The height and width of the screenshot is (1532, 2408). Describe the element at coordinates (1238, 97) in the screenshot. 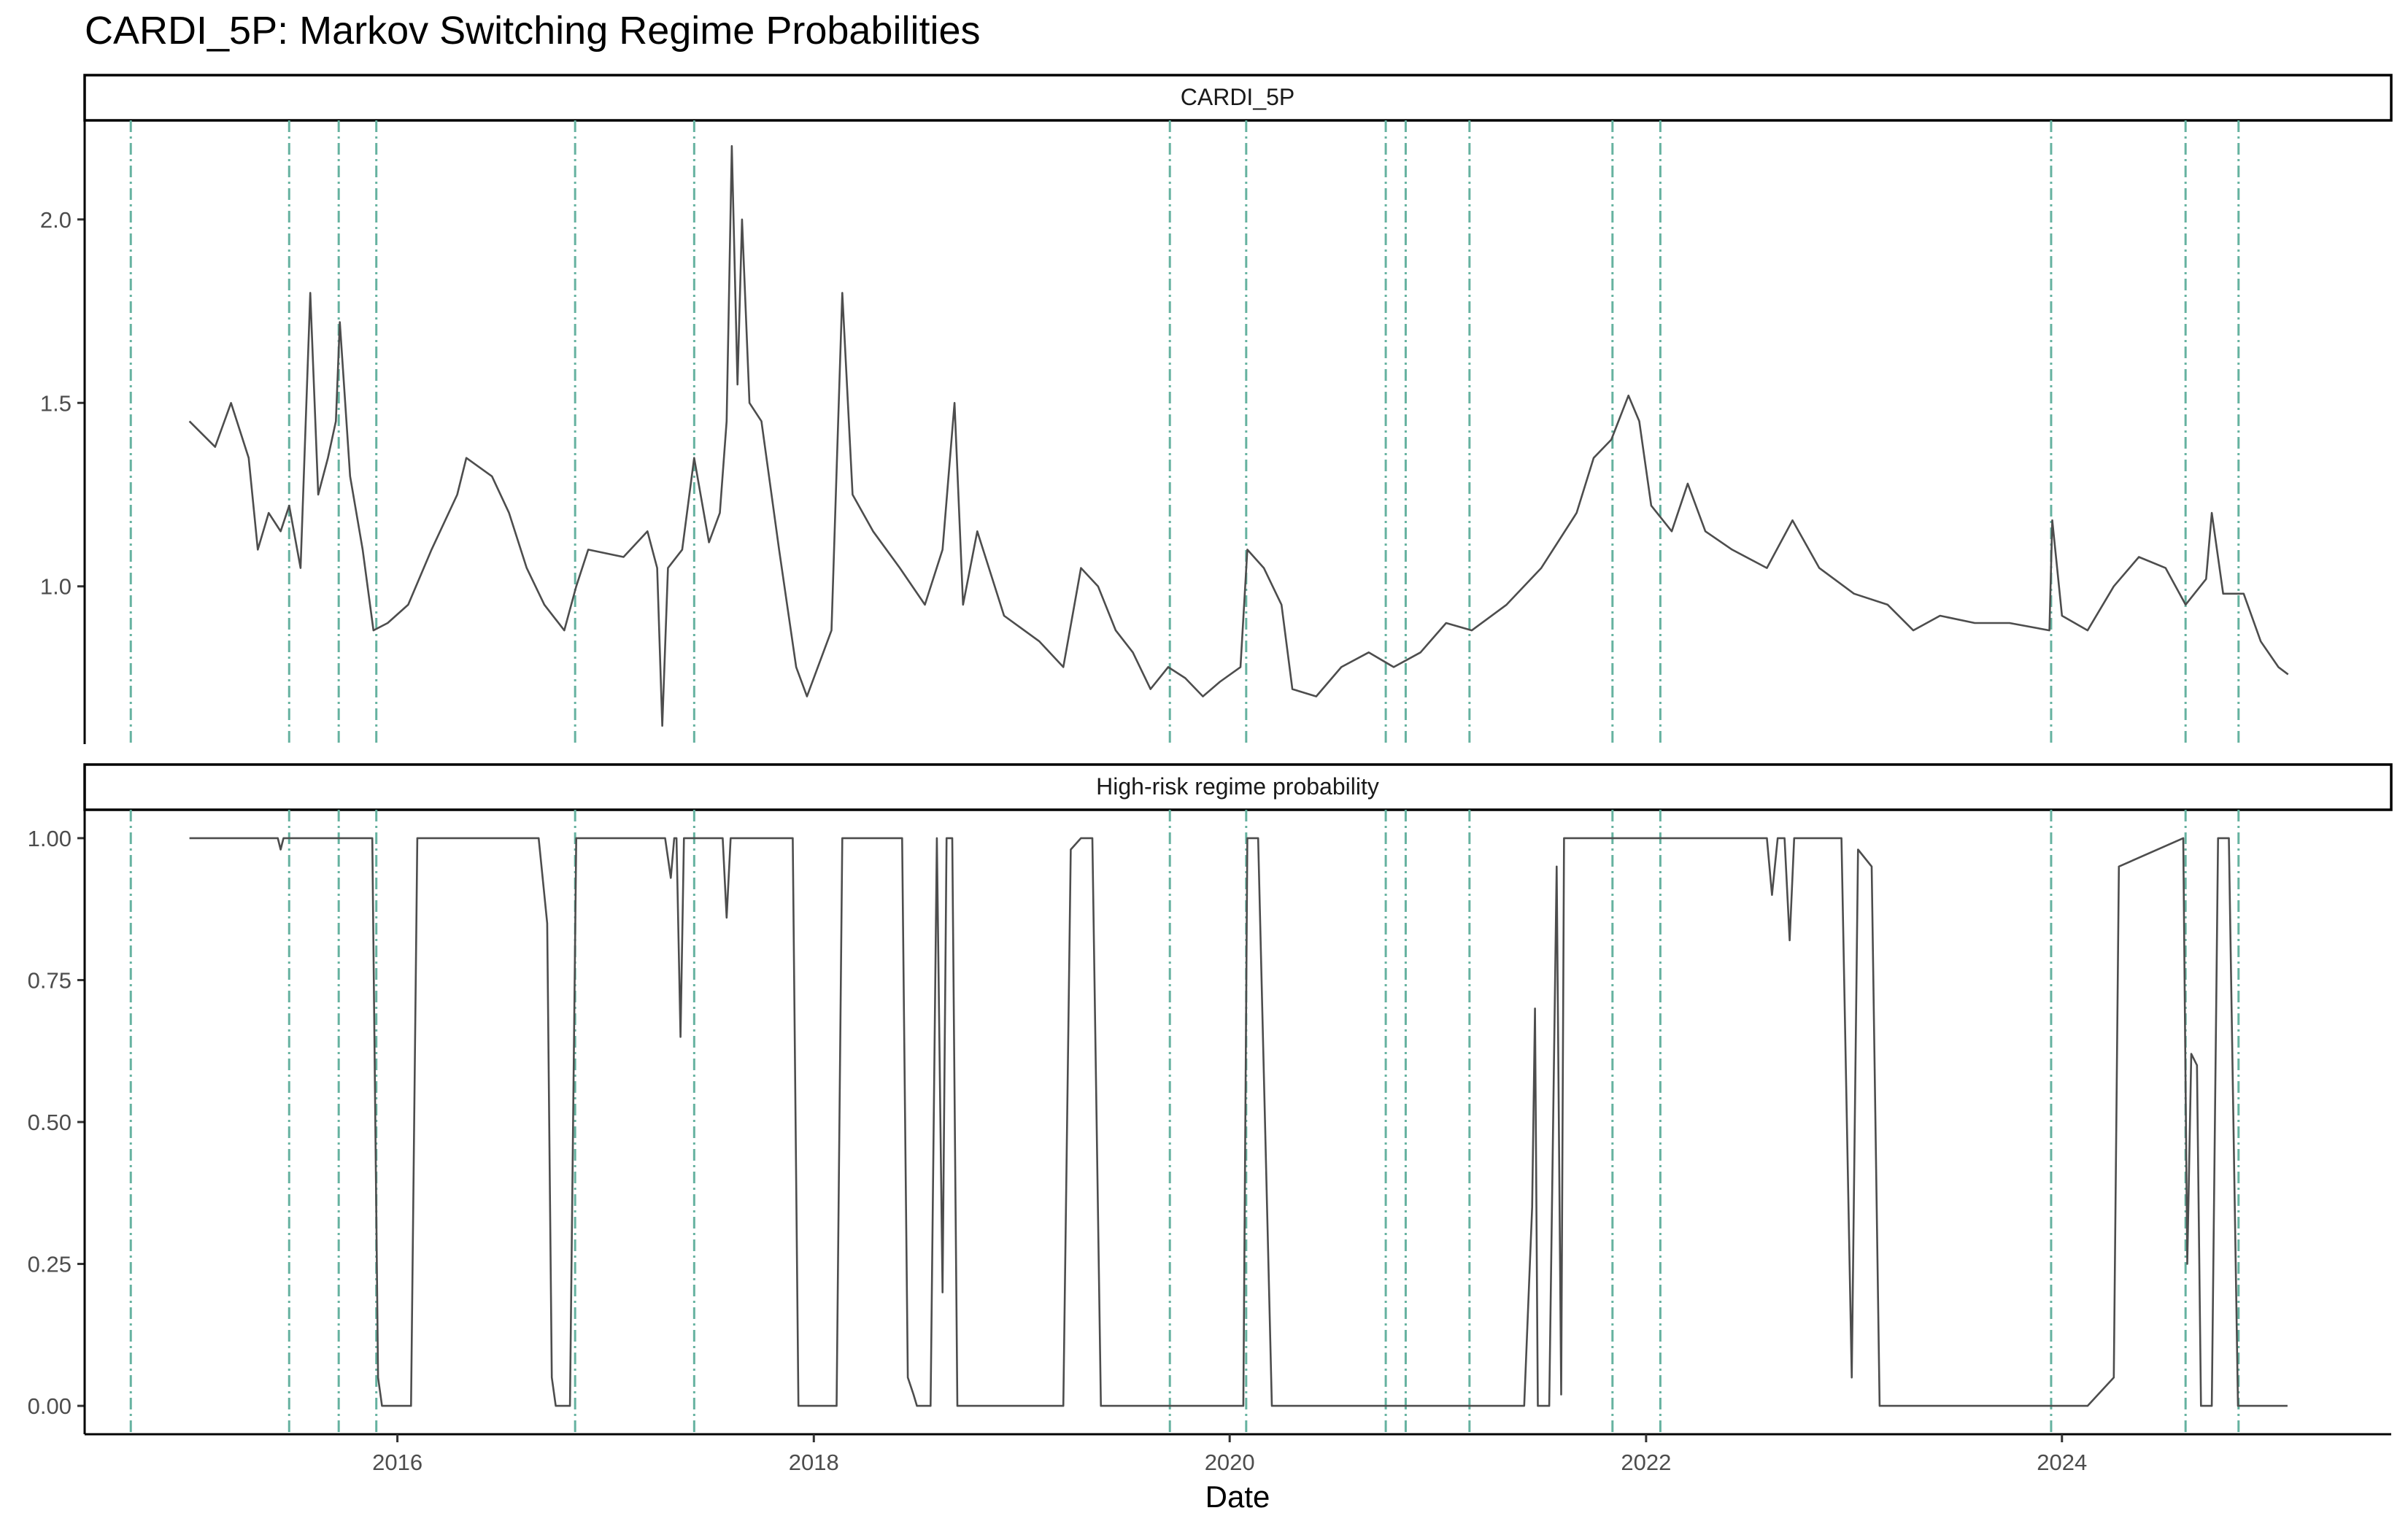

I see `strip-label-top: CARDI_5P` at that location.